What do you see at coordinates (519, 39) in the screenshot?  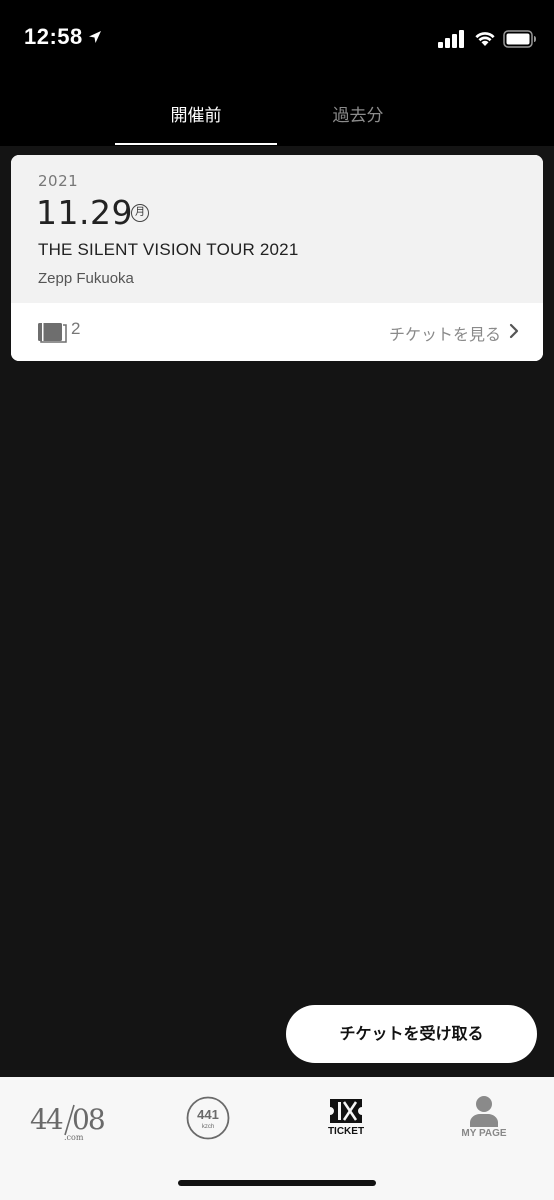 I see `battery-icon` at bounding box center [519, 39].